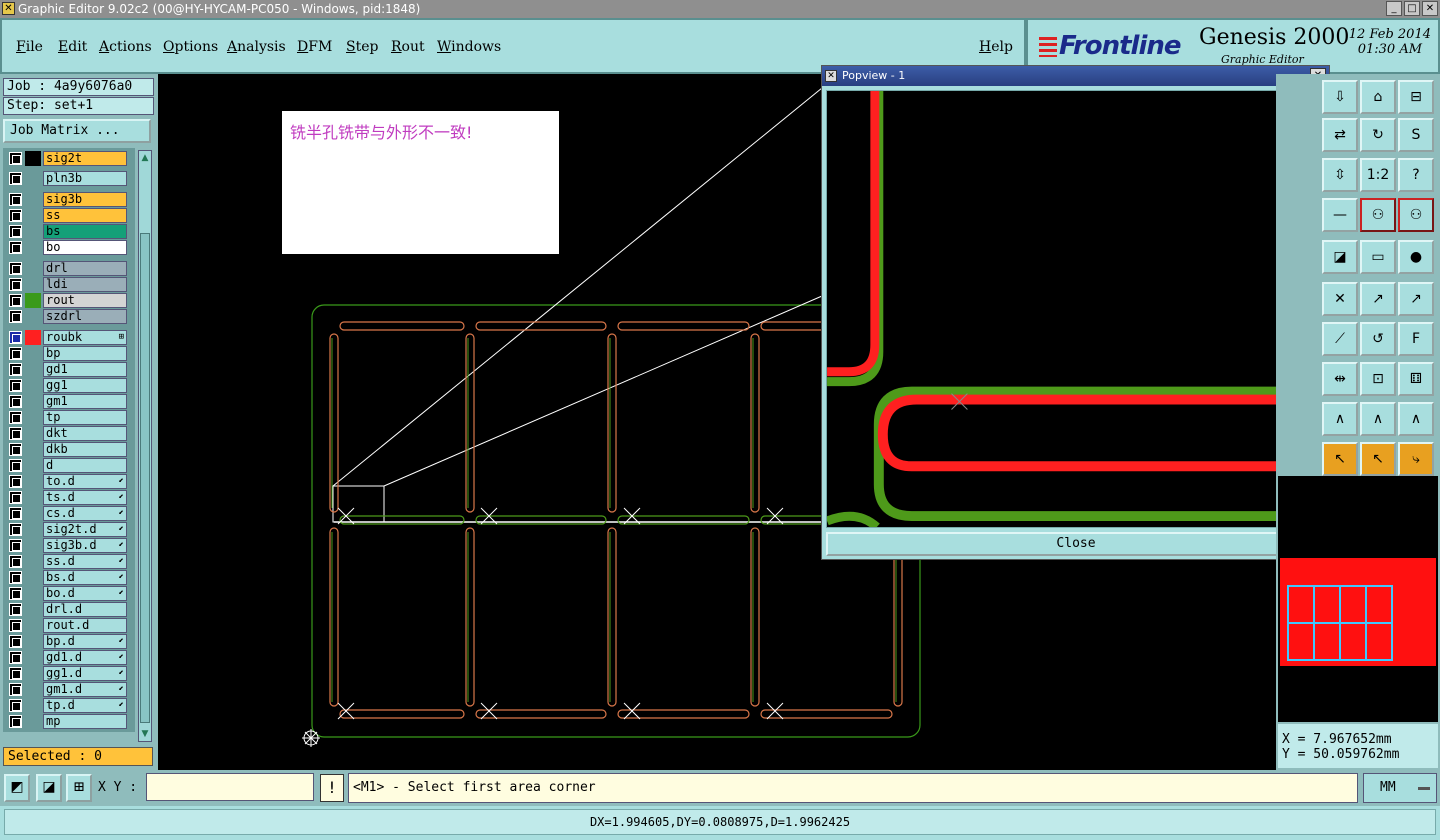 Image resolution: width=1440 pixels, height=840 pixels. Describe the element at coordinates (67, 369) in the screenshot. I see `layer-row-gd1: gd1` at that location.